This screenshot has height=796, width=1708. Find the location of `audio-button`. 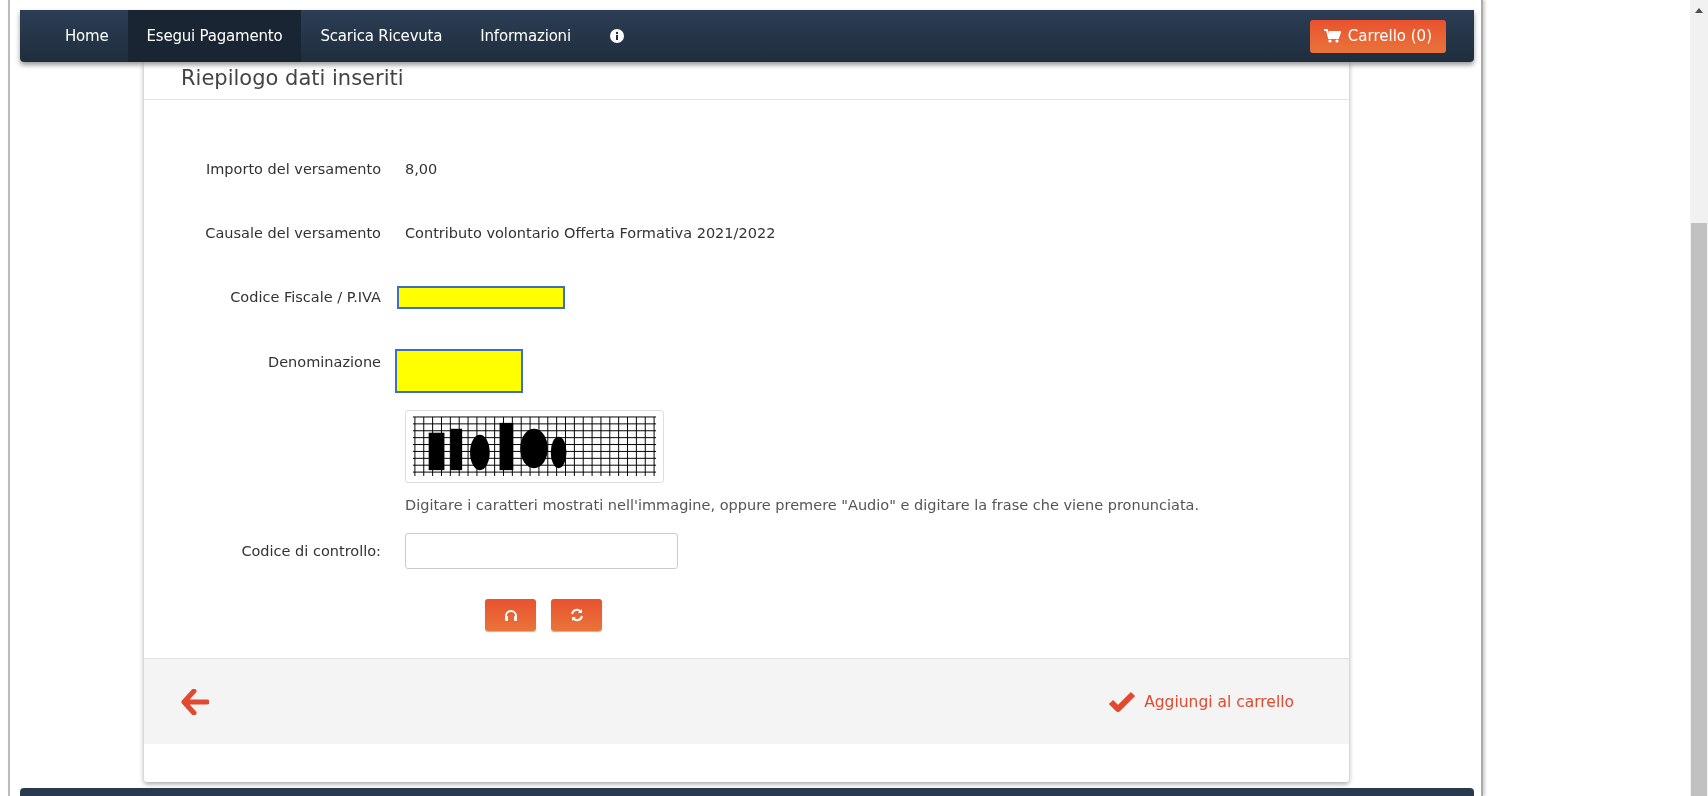

audio-button is located at coordinates (510, 615).